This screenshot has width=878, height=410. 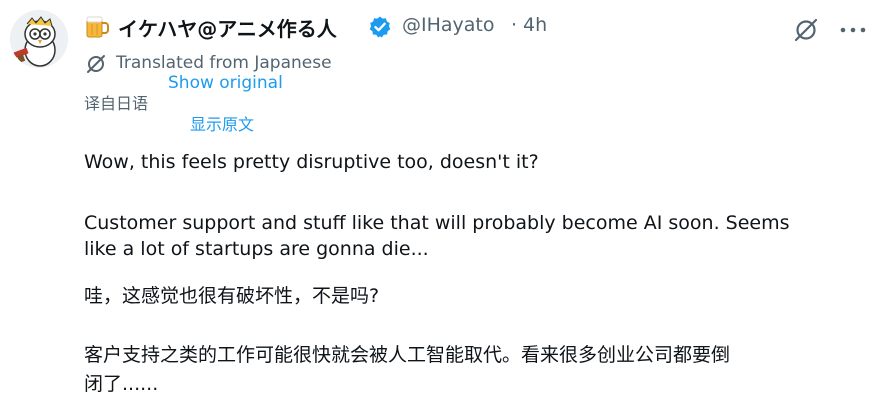 What do you see at coordinates (96, 66) in the screenshot?
I see `translate-icon` at bounding box center [96, 66].